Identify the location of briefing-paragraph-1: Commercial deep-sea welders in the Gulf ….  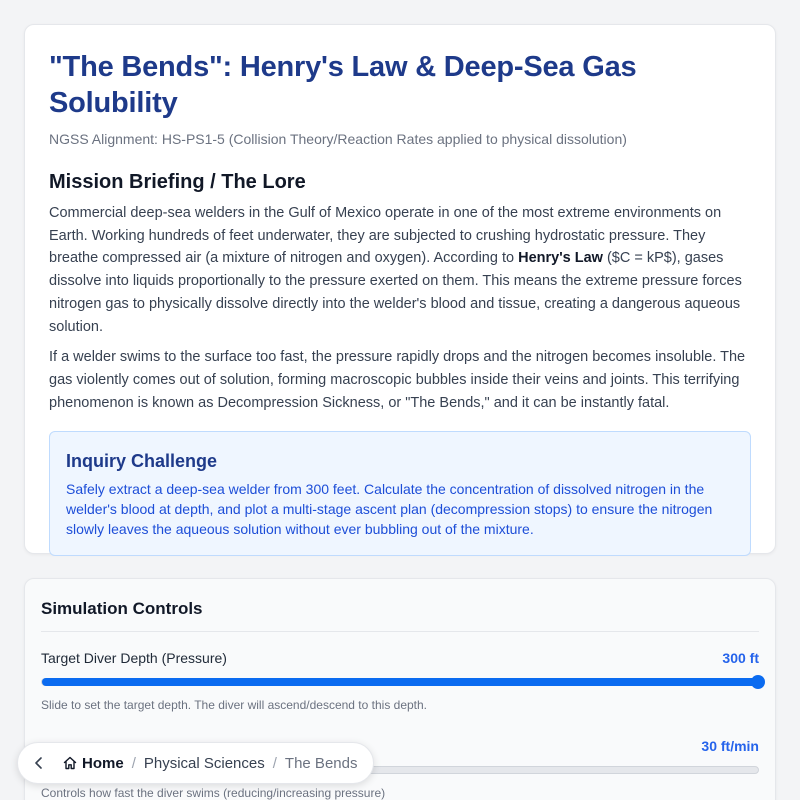
(400, 270).